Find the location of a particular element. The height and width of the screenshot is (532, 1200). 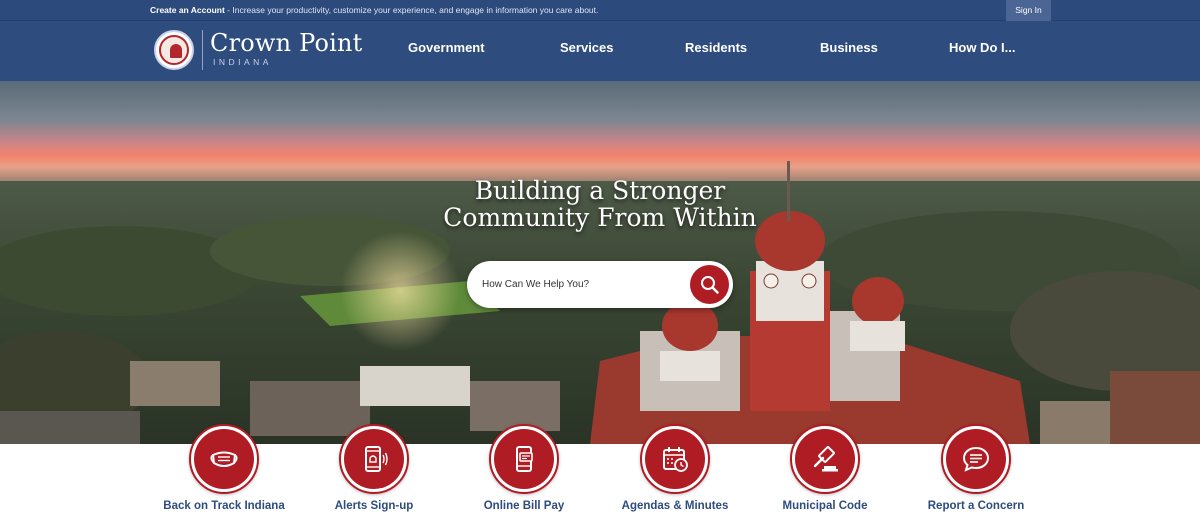

sign-in-button: Sign In is located at coordinates (1028, 10).